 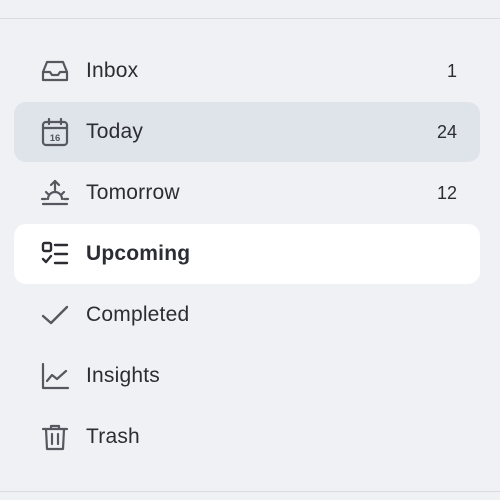 I want to click on sidebar-item-label: Tomorrow, so click(x=133, y=192).